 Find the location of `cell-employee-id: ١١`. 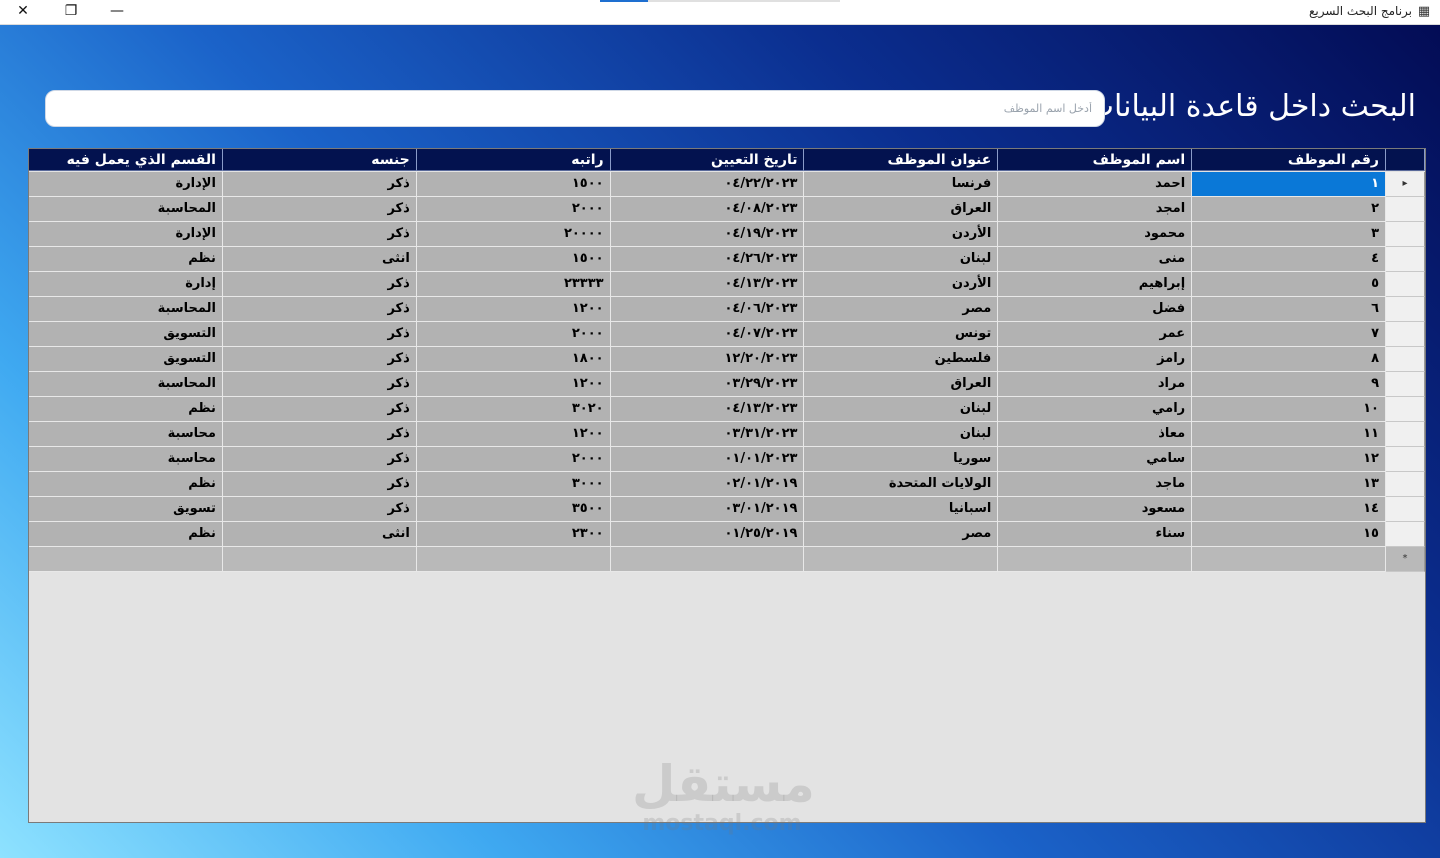

cell-employee-id: ١١ is located at coordinates (1289, 434).